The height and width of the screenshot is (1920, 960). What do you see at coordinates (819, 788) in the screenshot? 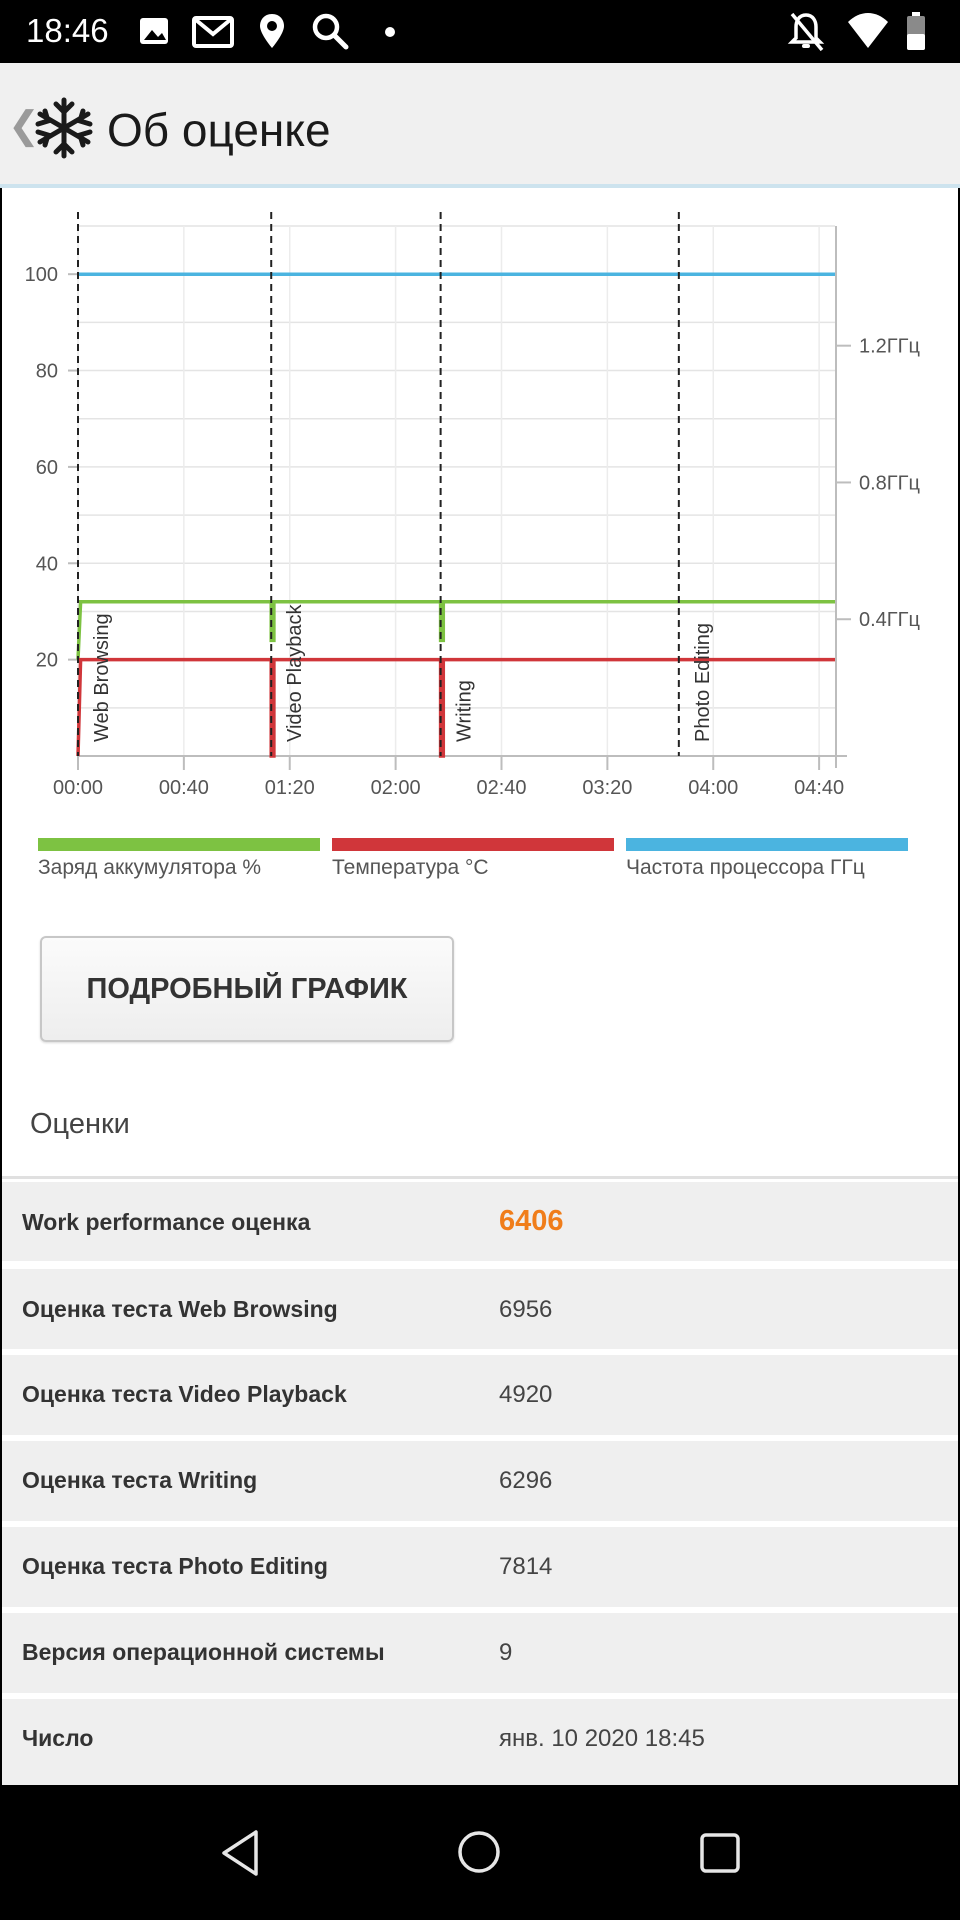
I see `x-tick-label: 04:40` at bounding box center [819, 788].